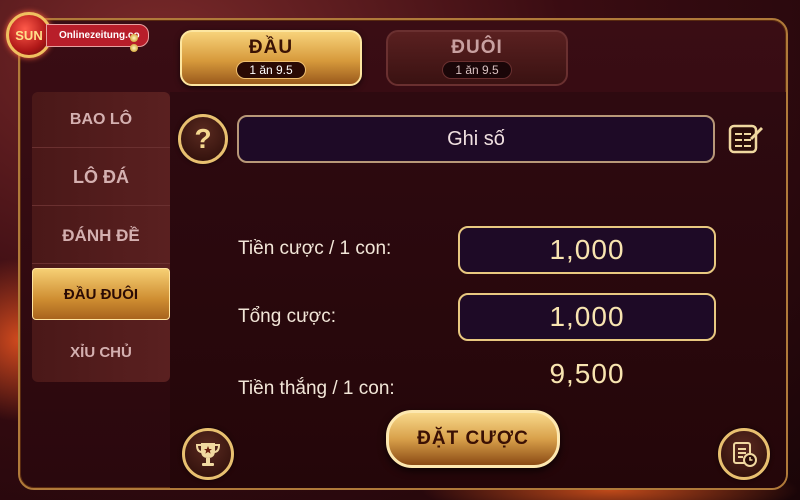 The width and height of the screenshot is (800, 500). Describe the element at coordinates (587, 250) in the screenshot. I see `bet-per-field: 1,000` at that location.